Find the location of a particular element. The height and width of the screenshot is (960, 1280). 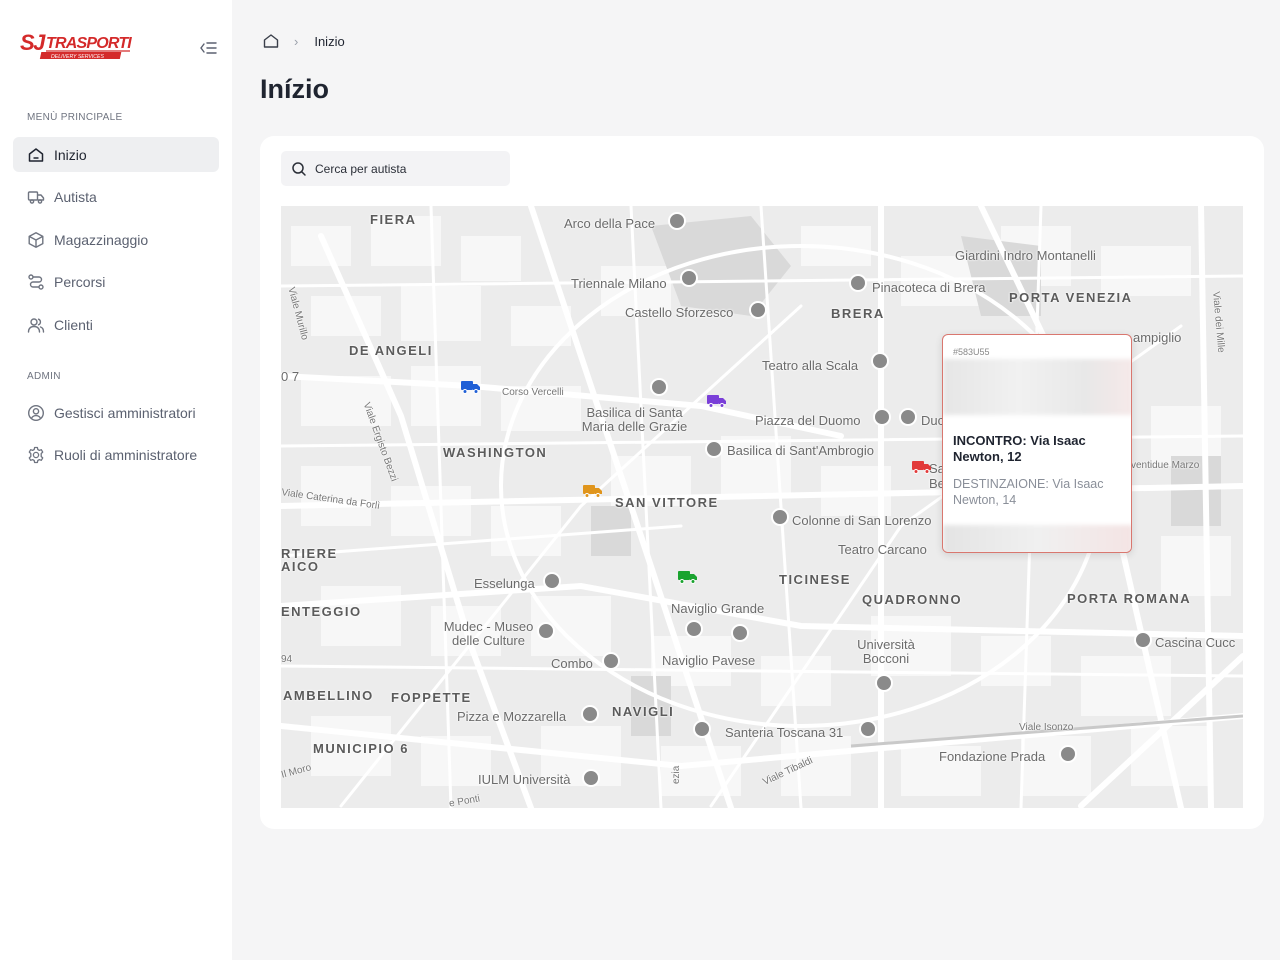

sidebar-item-percorsi: Percorsi is located at coordinates (116, 281).